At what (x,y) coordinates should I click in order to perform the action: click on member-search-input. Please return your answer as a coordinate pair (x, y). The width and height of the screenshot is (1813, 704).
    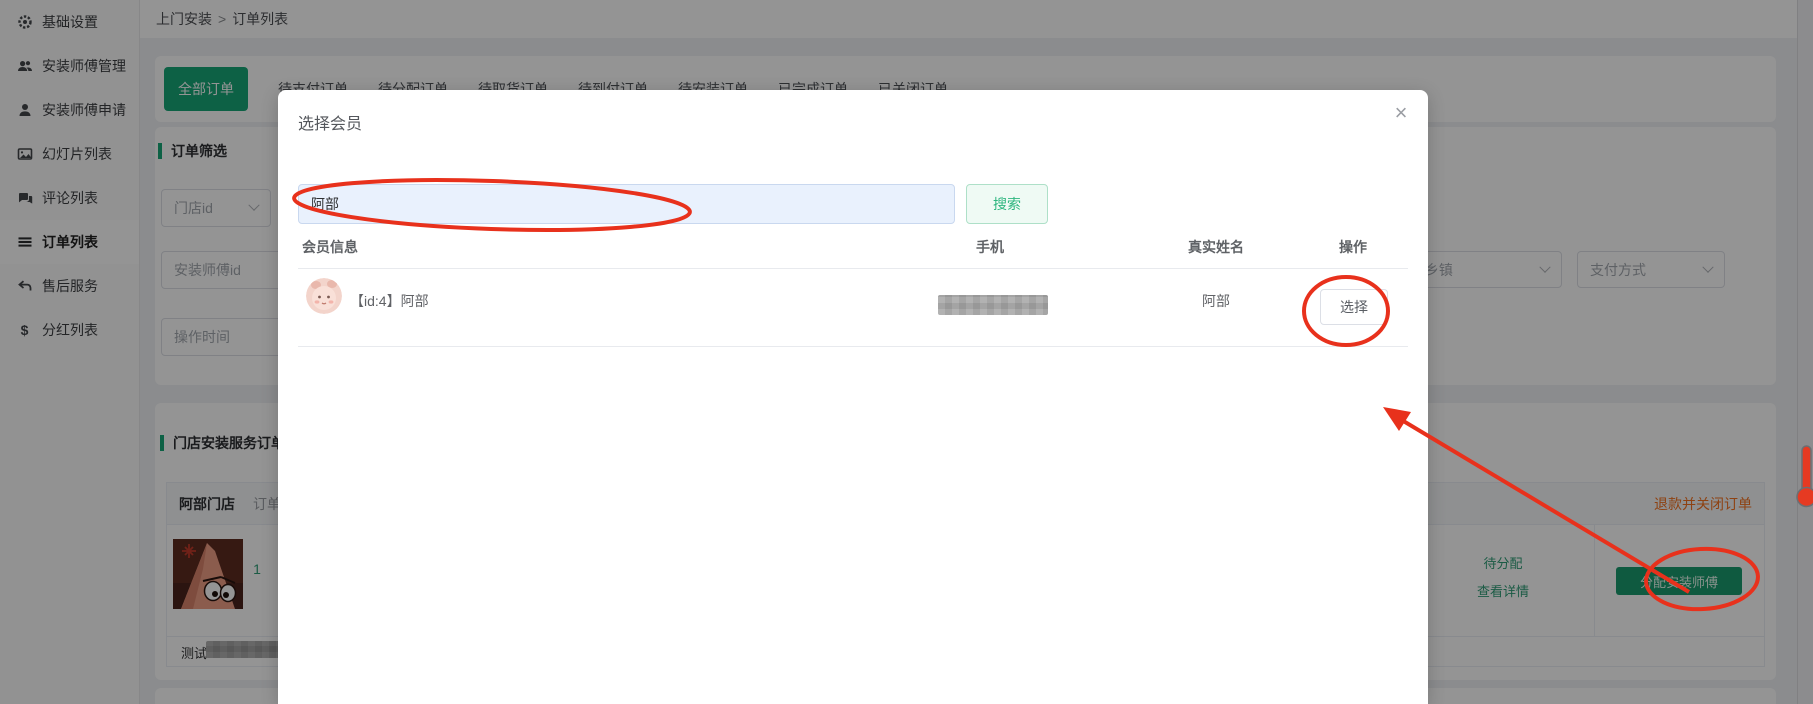
    Looking at the image, I should click on (626, 204).